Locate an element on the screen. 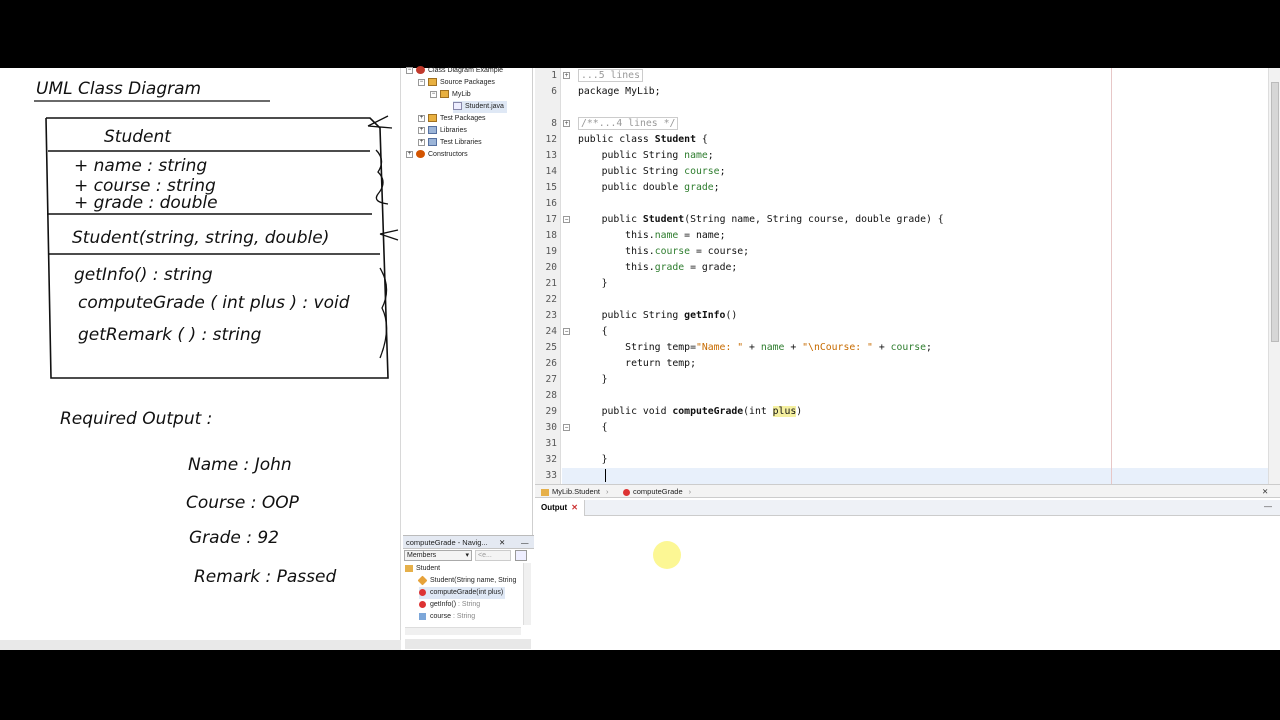 This screenshot has height=720, width=1280. nav-item-constructor: Student(String name, String is located at coordinates (467, 581).